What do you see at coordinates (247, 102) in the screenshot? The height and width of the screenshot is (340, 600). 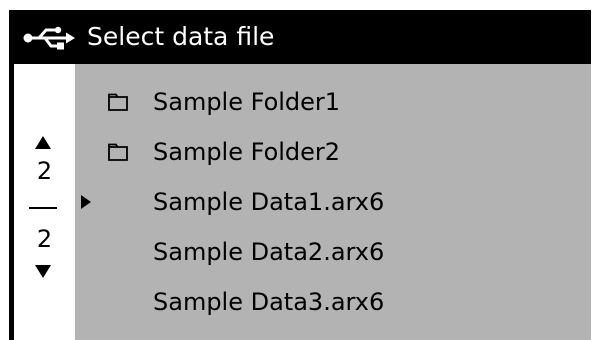 I see `list-item-label: Sample Folder1` at bounding box center [247, 102].